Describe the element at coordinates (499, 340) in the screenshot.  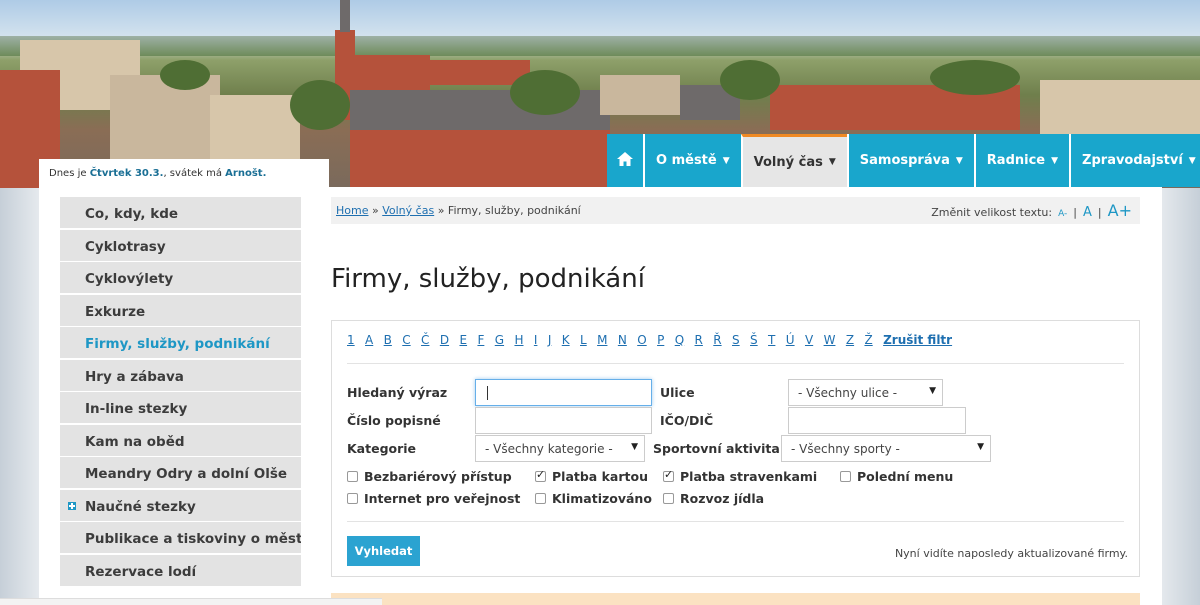
I see `letter-link: G` at that location.